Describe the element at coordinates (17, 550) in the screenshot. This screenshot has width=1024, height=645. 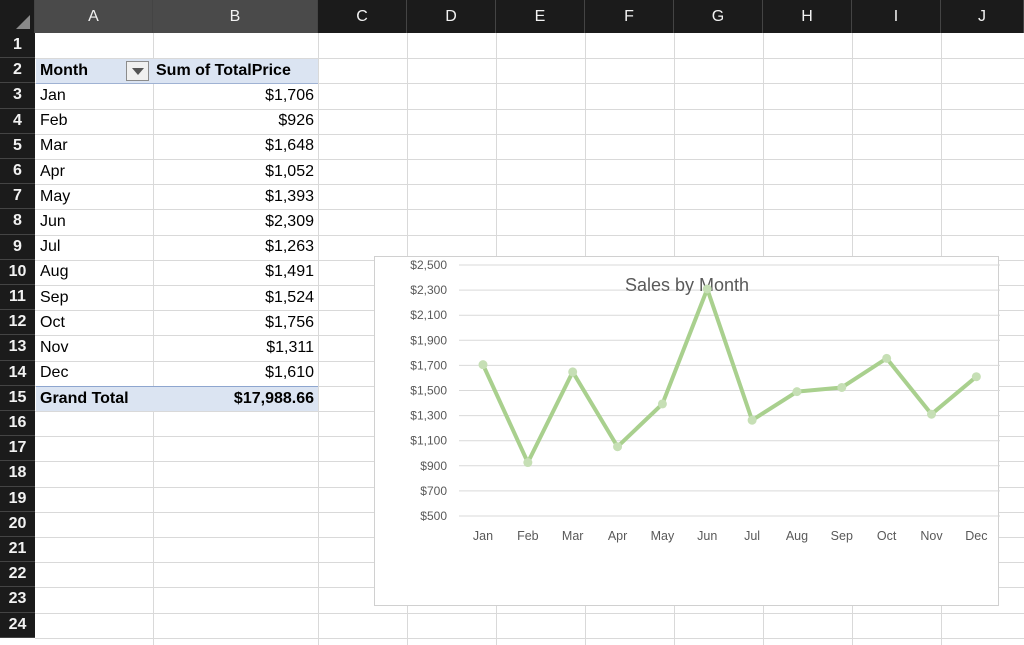
I see `row-header-21: 21` at that location.